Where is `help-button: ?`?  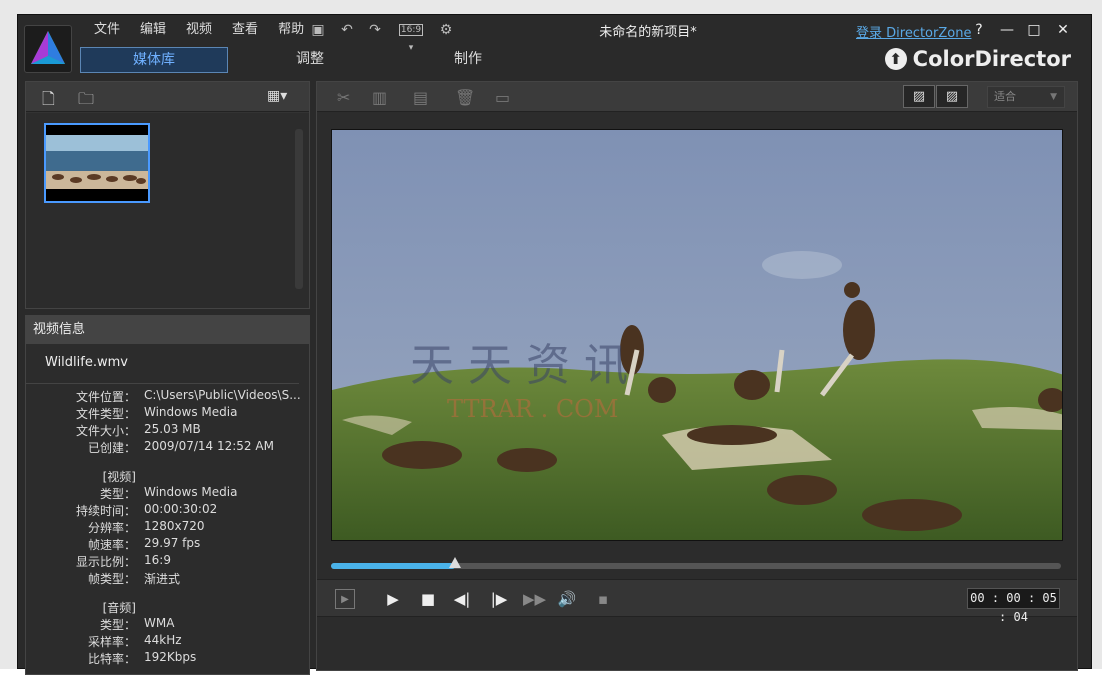
help-button: ? is located at coordinates (979, 30).